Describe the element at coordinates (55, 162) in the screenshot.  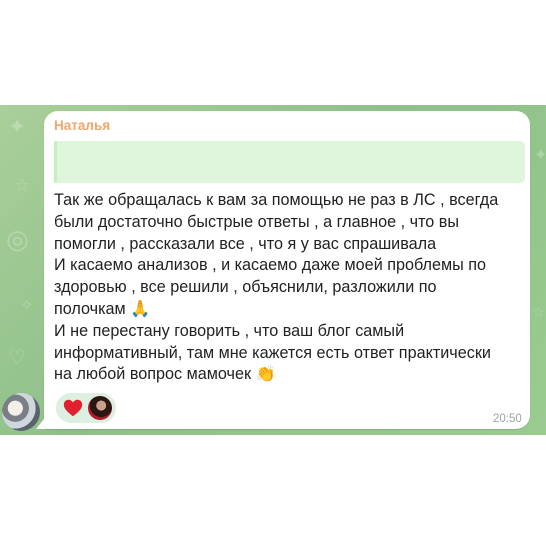
I see `reply-accent-bar` at that location.